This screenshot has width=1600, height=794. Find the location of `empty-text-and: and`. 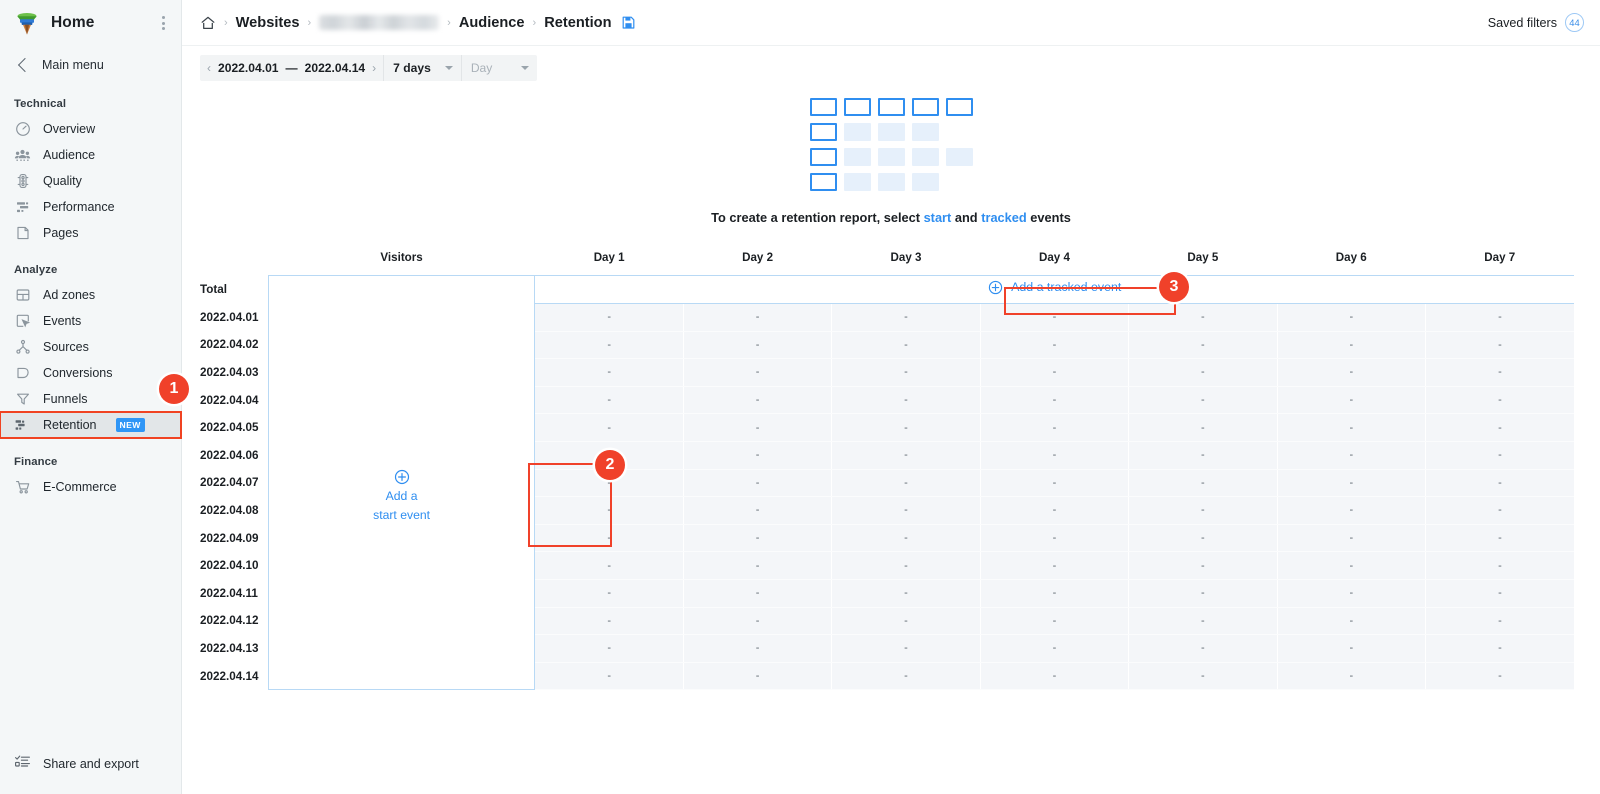

empty-text-and: and is located at coordinates (966, 217).